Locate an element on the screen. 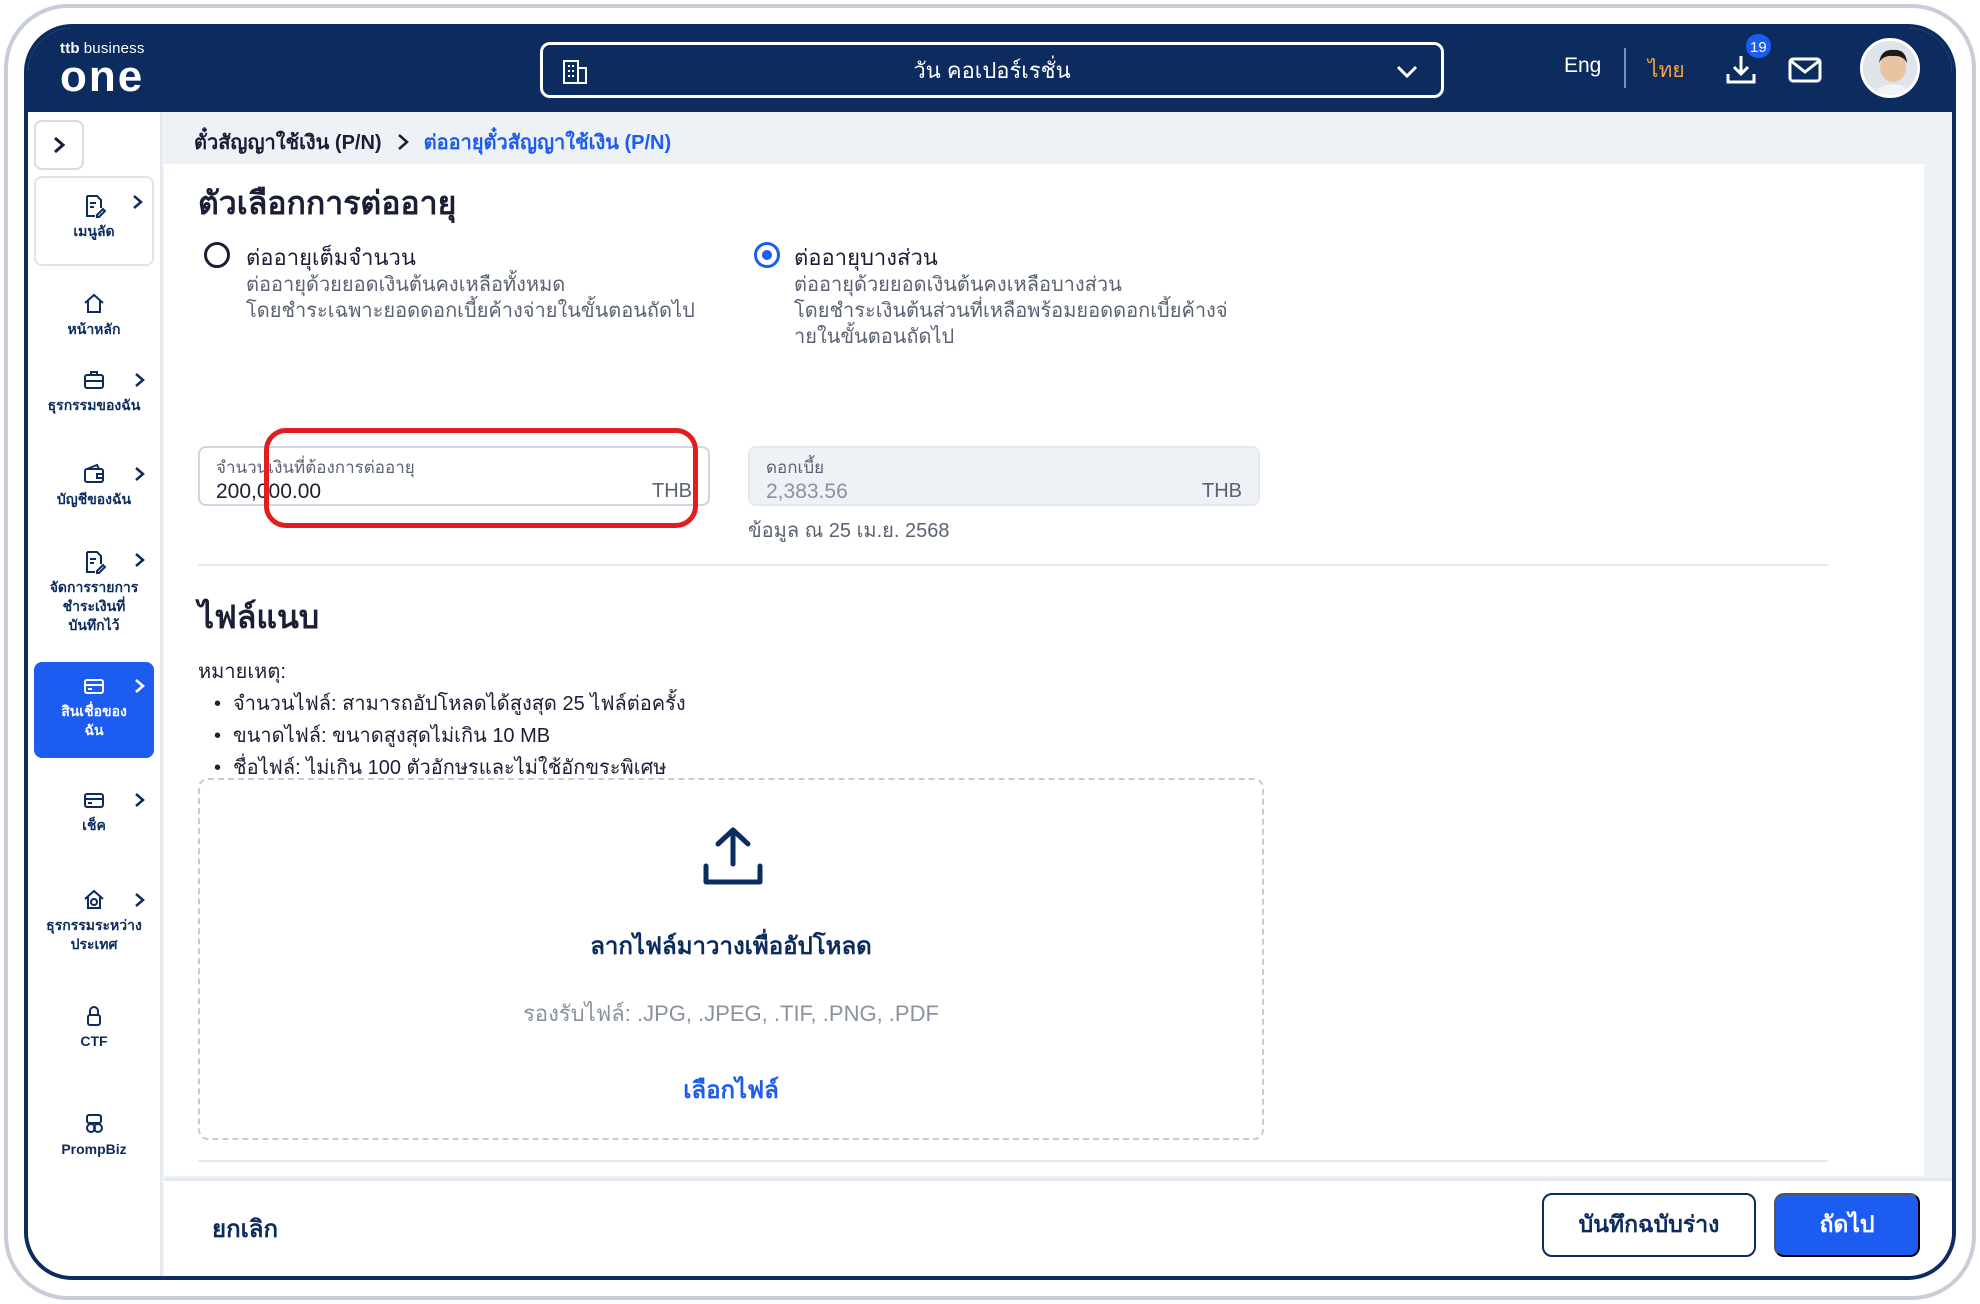 The image size is (1980, 1304). breadcrumb-current: ต่ออายุตั๋วสัญญาใช้เงิน (P/N) is located at coordinates (547, 143).